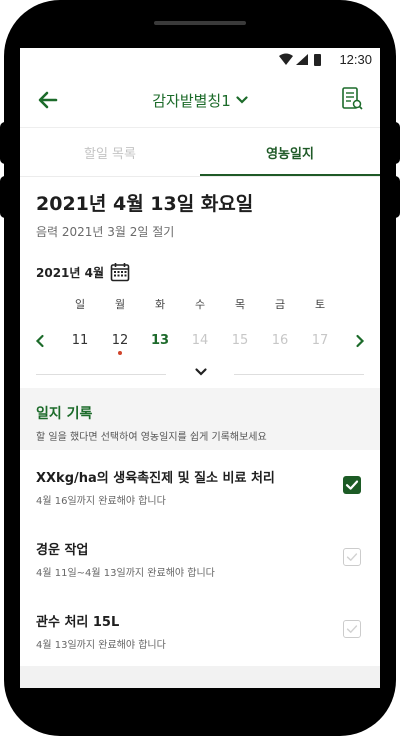 The height and width of the screenshot is (736, 400). I want to click on side-button-lower, so click(5, 197).